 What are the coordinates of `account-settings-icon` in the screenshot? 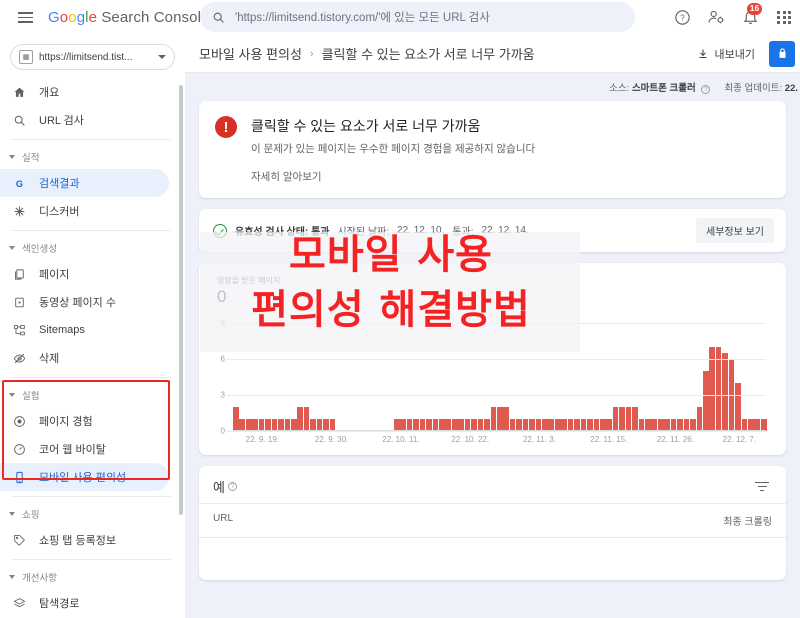 It's located at (716, 18).